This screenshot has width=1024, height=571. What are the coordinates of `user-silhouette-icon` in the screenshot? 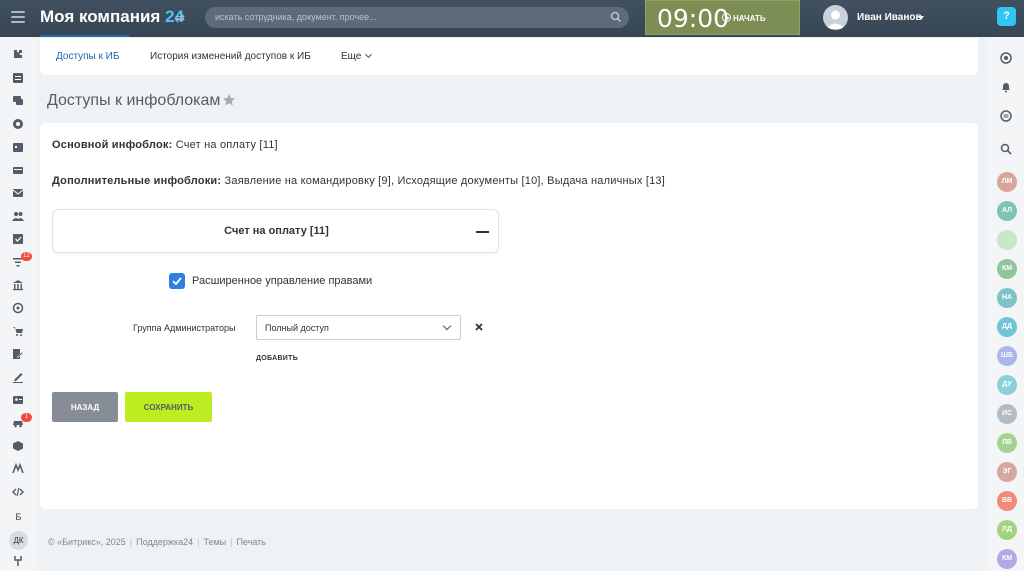 It's located at (835, 19).